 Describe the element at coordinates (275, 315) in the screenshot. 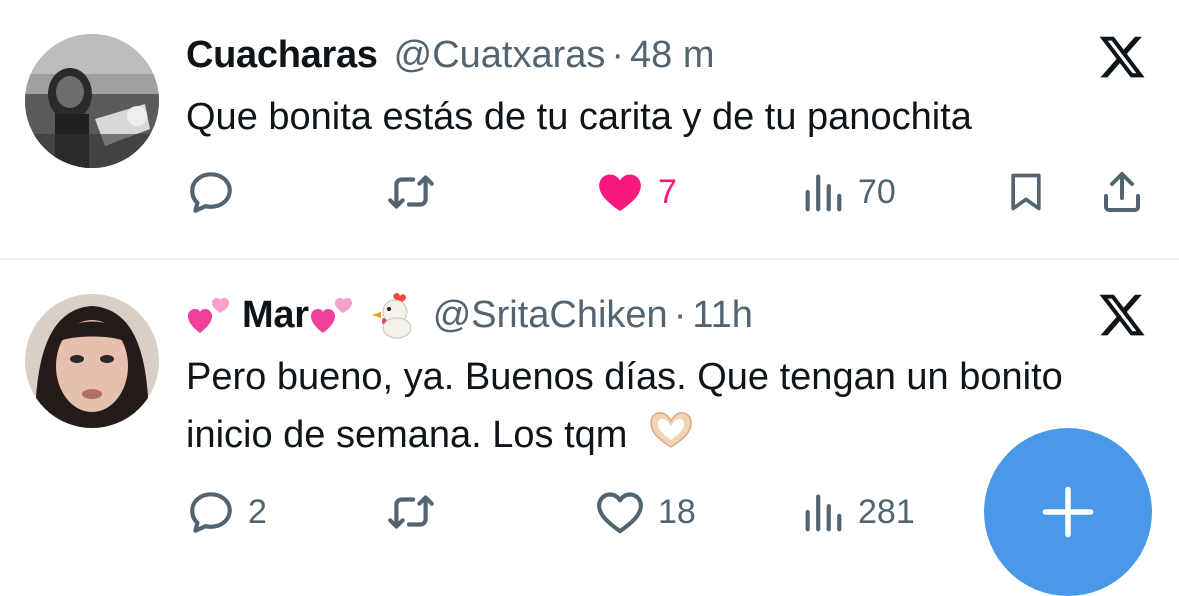

I see `display-name: Mar` at that location.